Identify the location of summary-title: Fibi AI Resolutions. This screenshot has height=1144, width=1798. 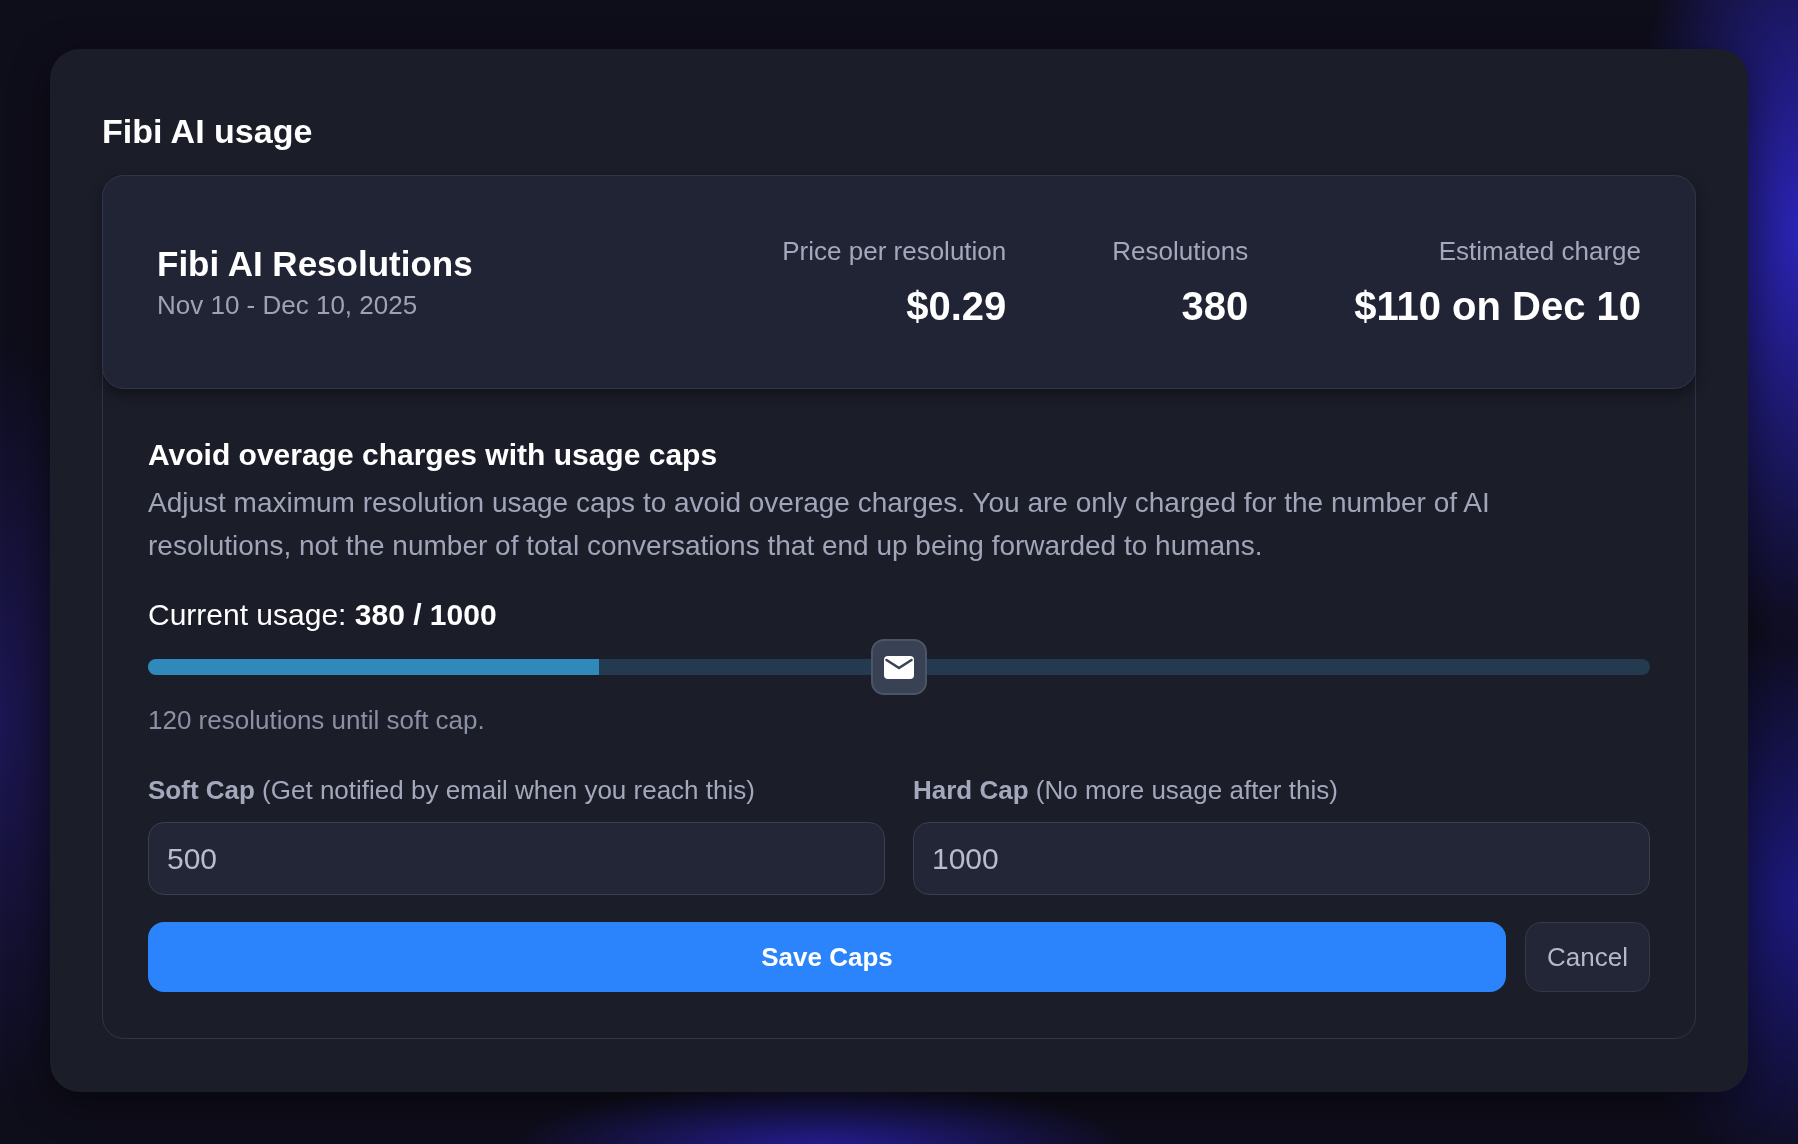
(315, 264).